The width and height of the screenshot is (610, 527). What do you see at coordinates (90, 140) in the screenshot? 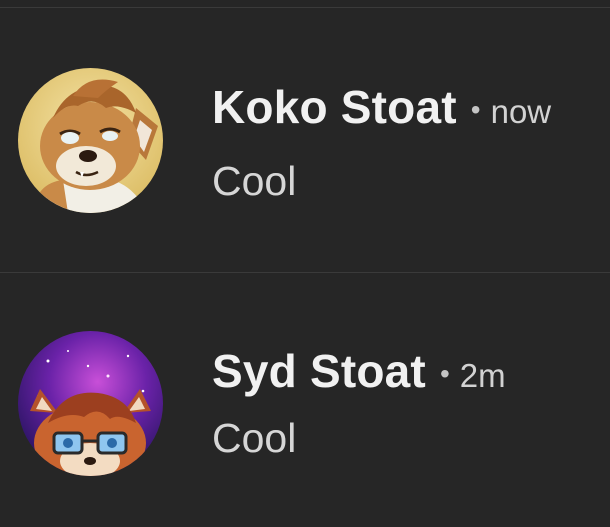
I see `wolf-avatar-icon` at bounding box center [90, 140].